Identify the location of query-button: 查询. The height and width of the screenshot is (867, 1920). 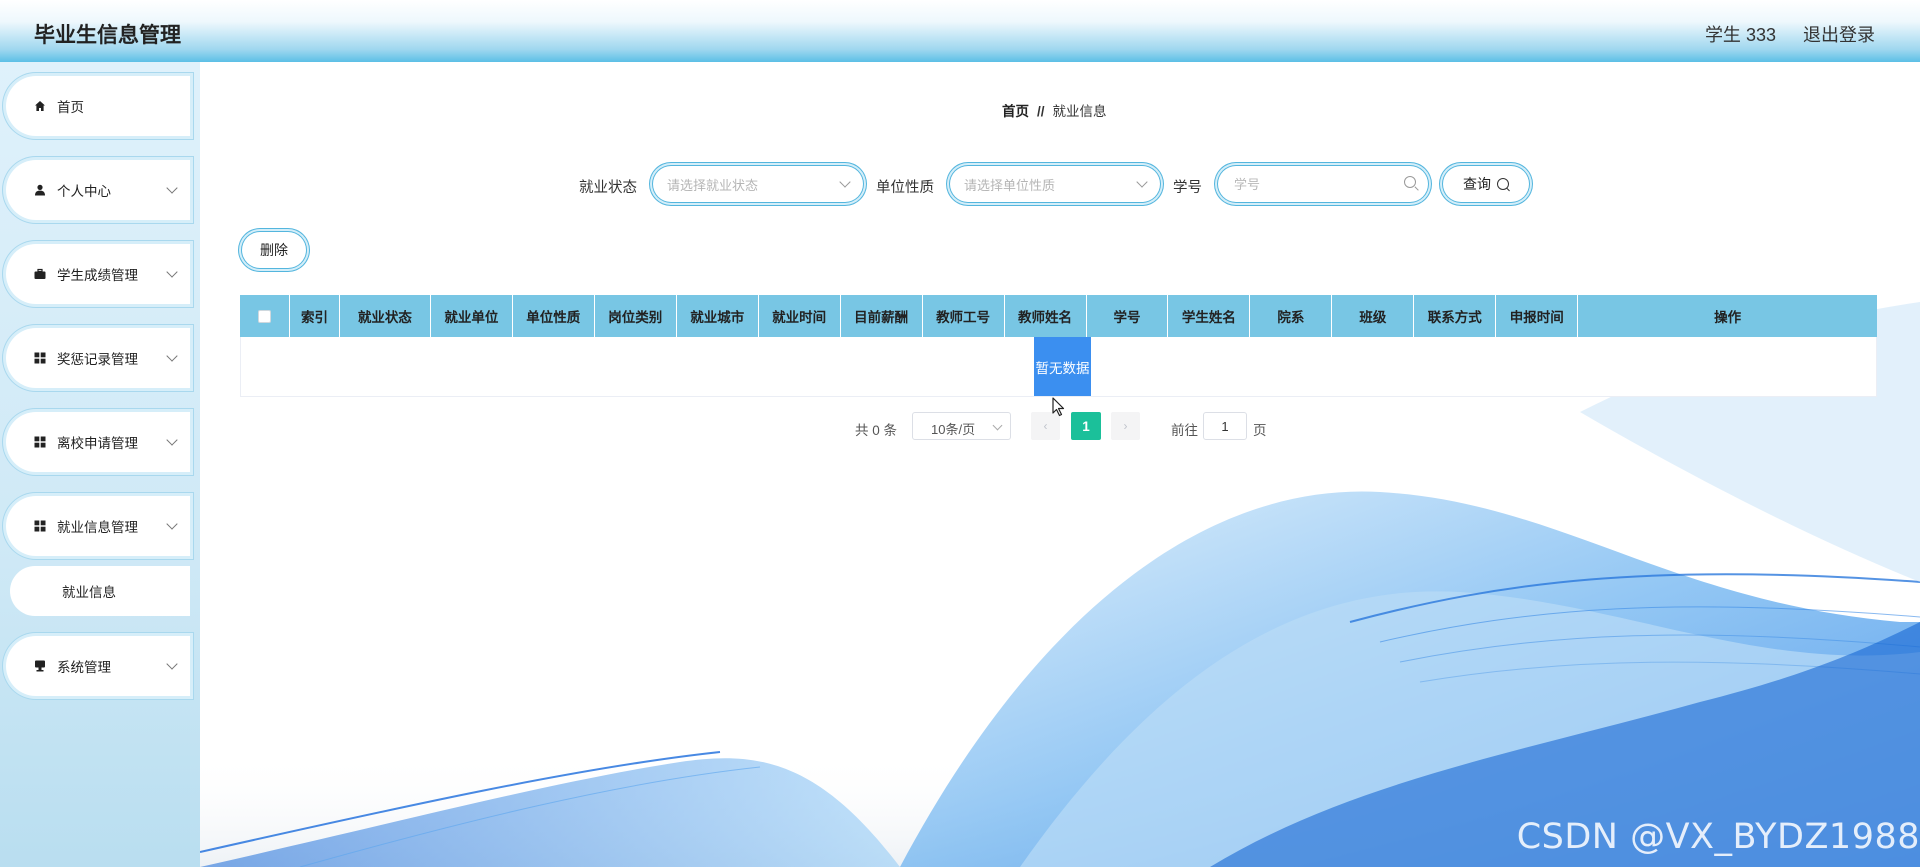
(1486, 184).